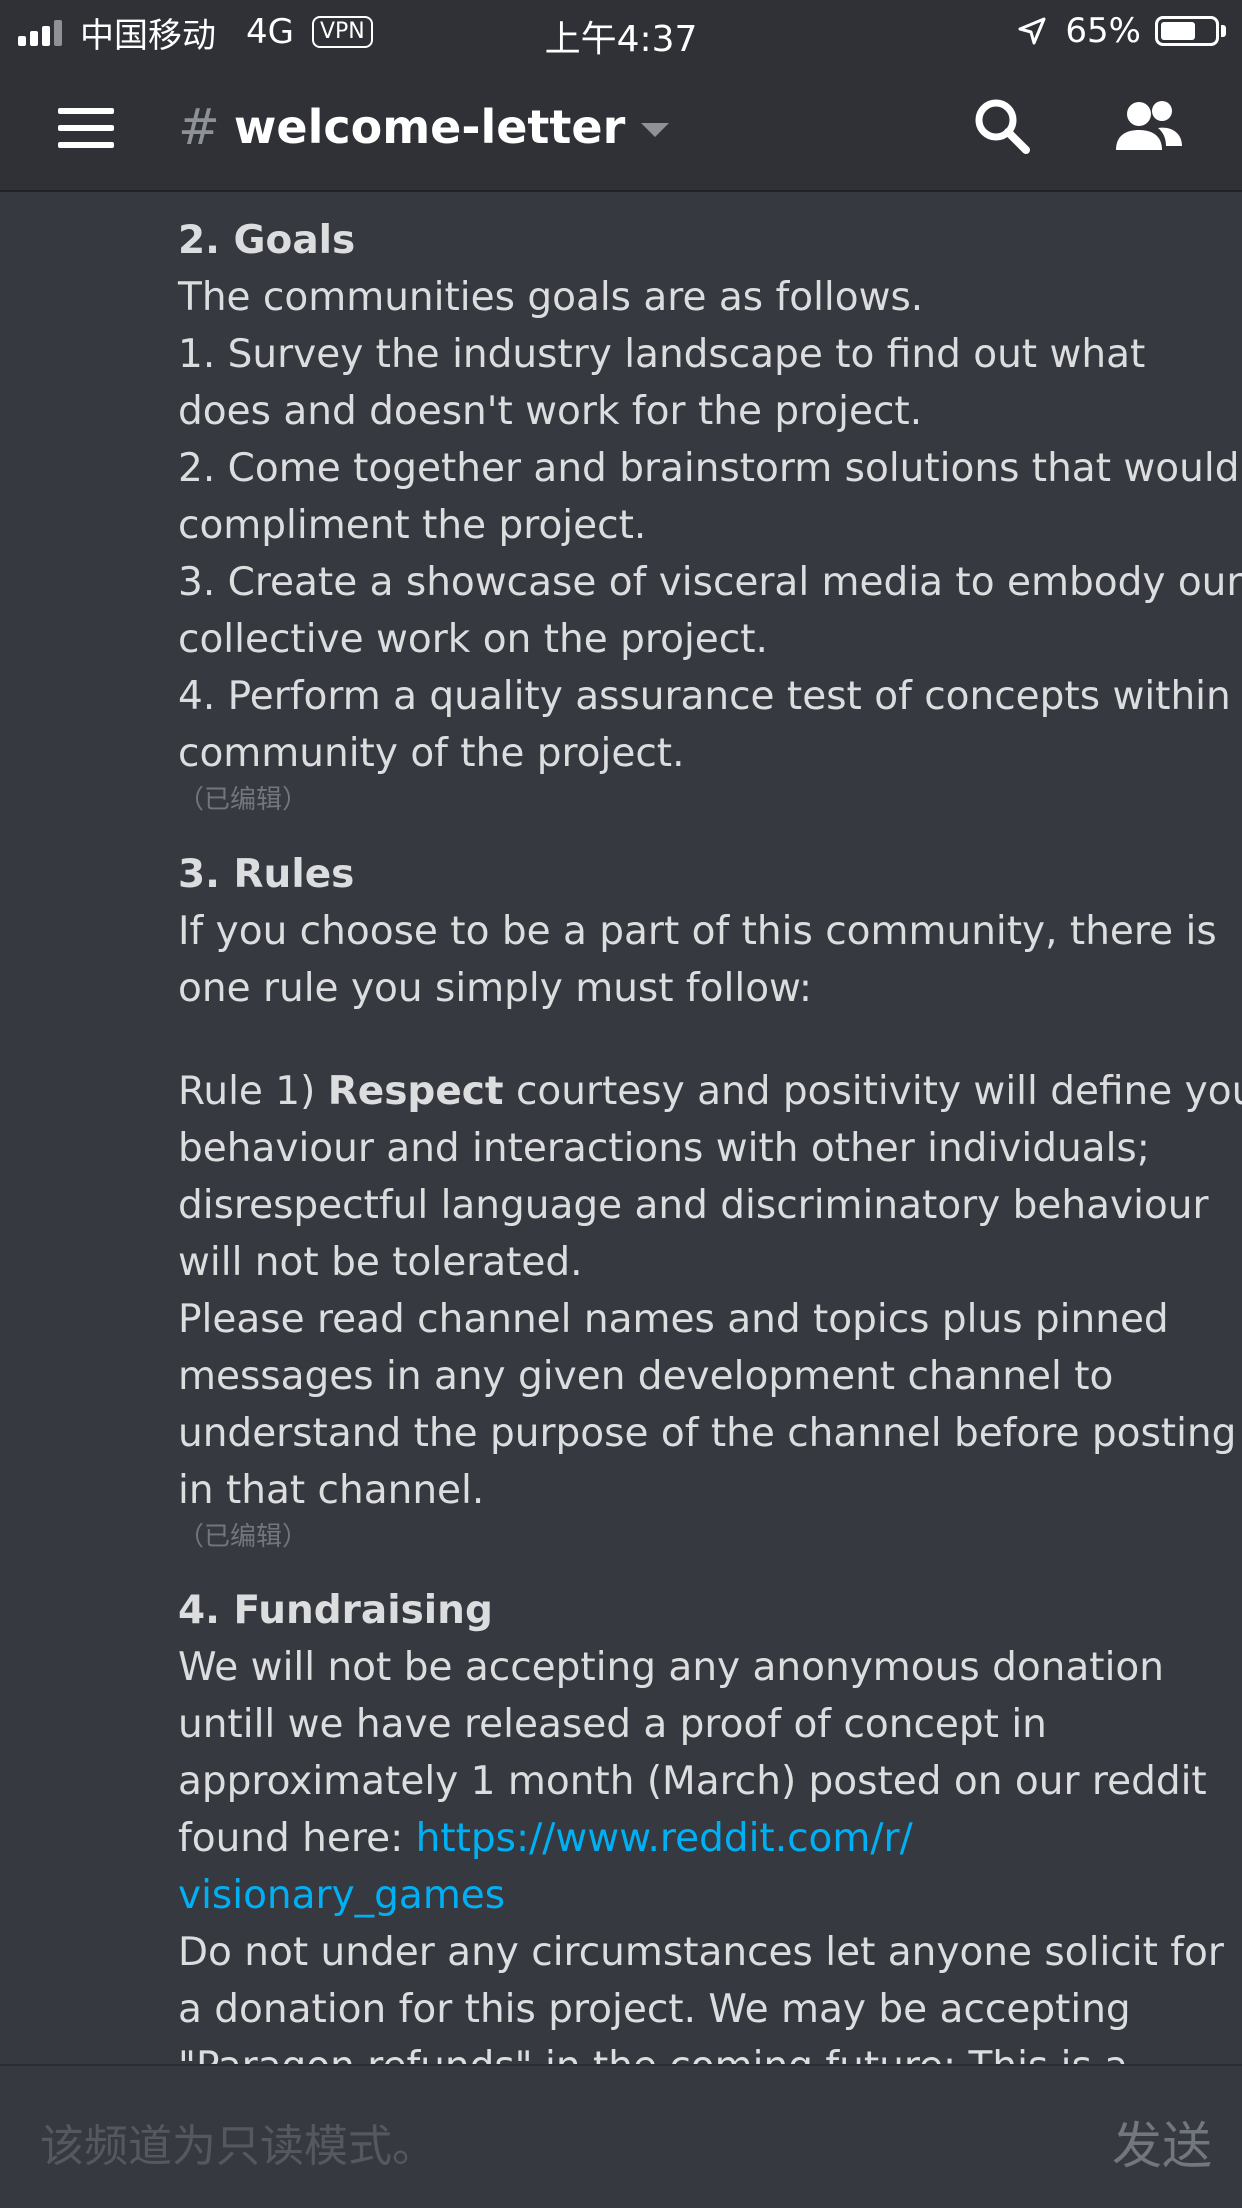 Image resolution: width=1242 pixels, height=2208 pixels. Describe the element at coordinates (1162, 2142) in the screenshot. I see `send-button: 发送` at that location.